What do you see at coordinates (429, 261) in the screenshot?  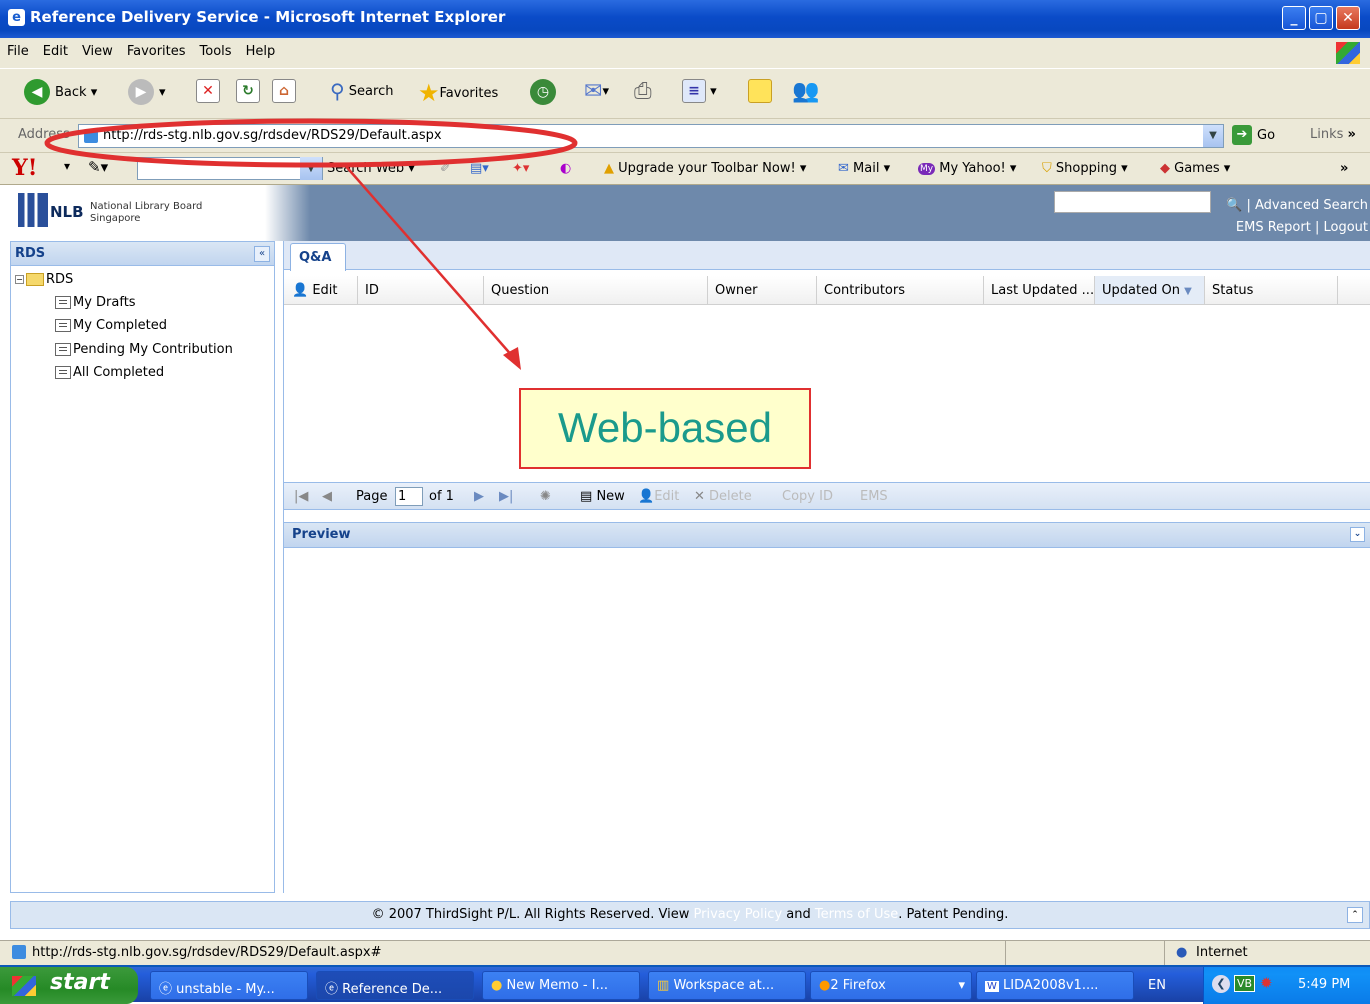 I see `annotation-arrow-line` at bounding box center [429, 261].